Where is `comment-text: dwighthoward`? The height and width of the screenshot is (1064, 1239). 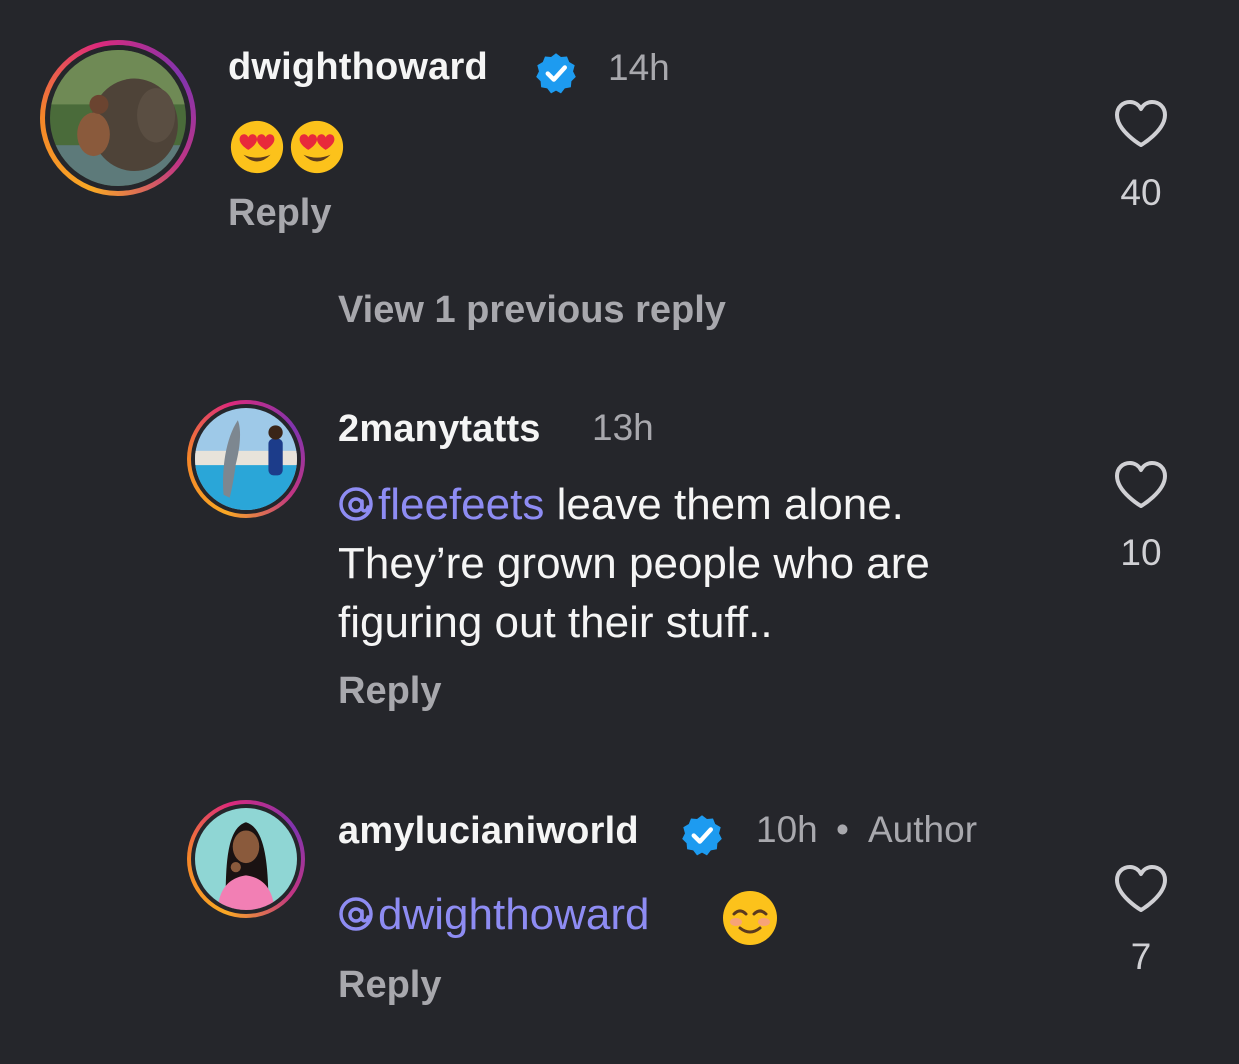
comment-text: dwighthoward is located at coordinates (688, 914).